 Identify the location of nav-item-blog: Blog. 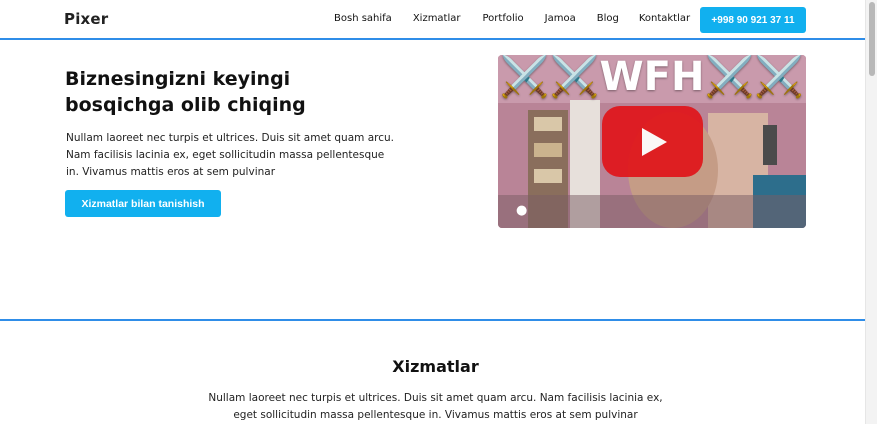
(608, 18).